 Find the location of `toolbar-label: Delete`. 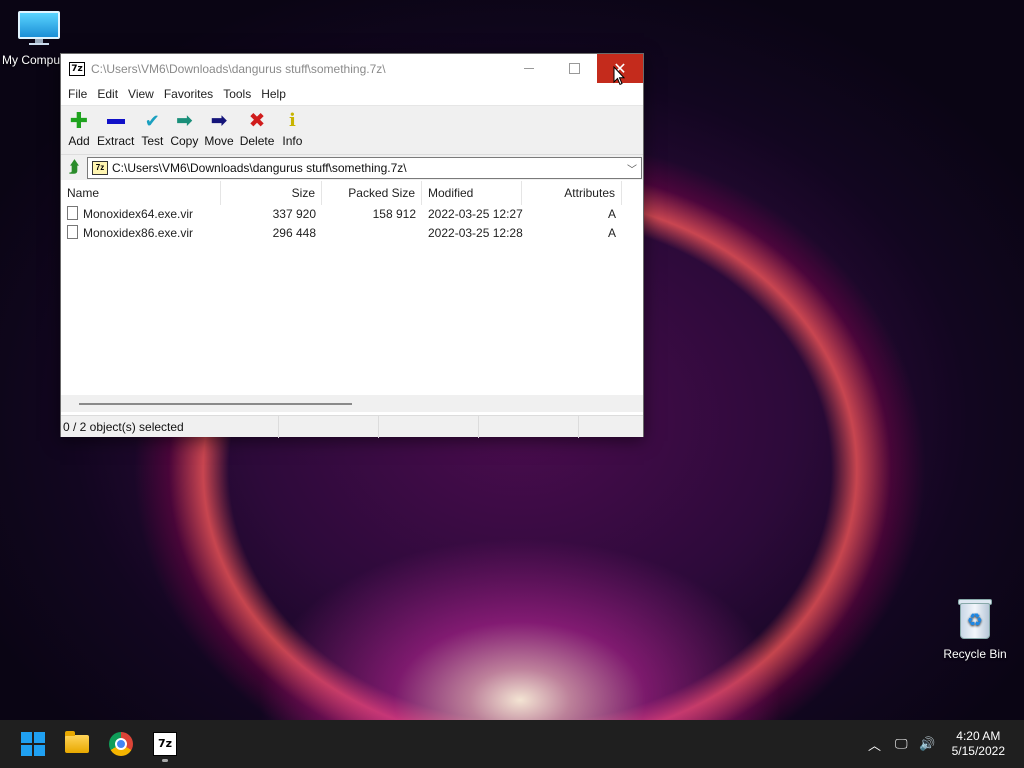

toolbar-label: Delete is located at coordinates (257, 141).